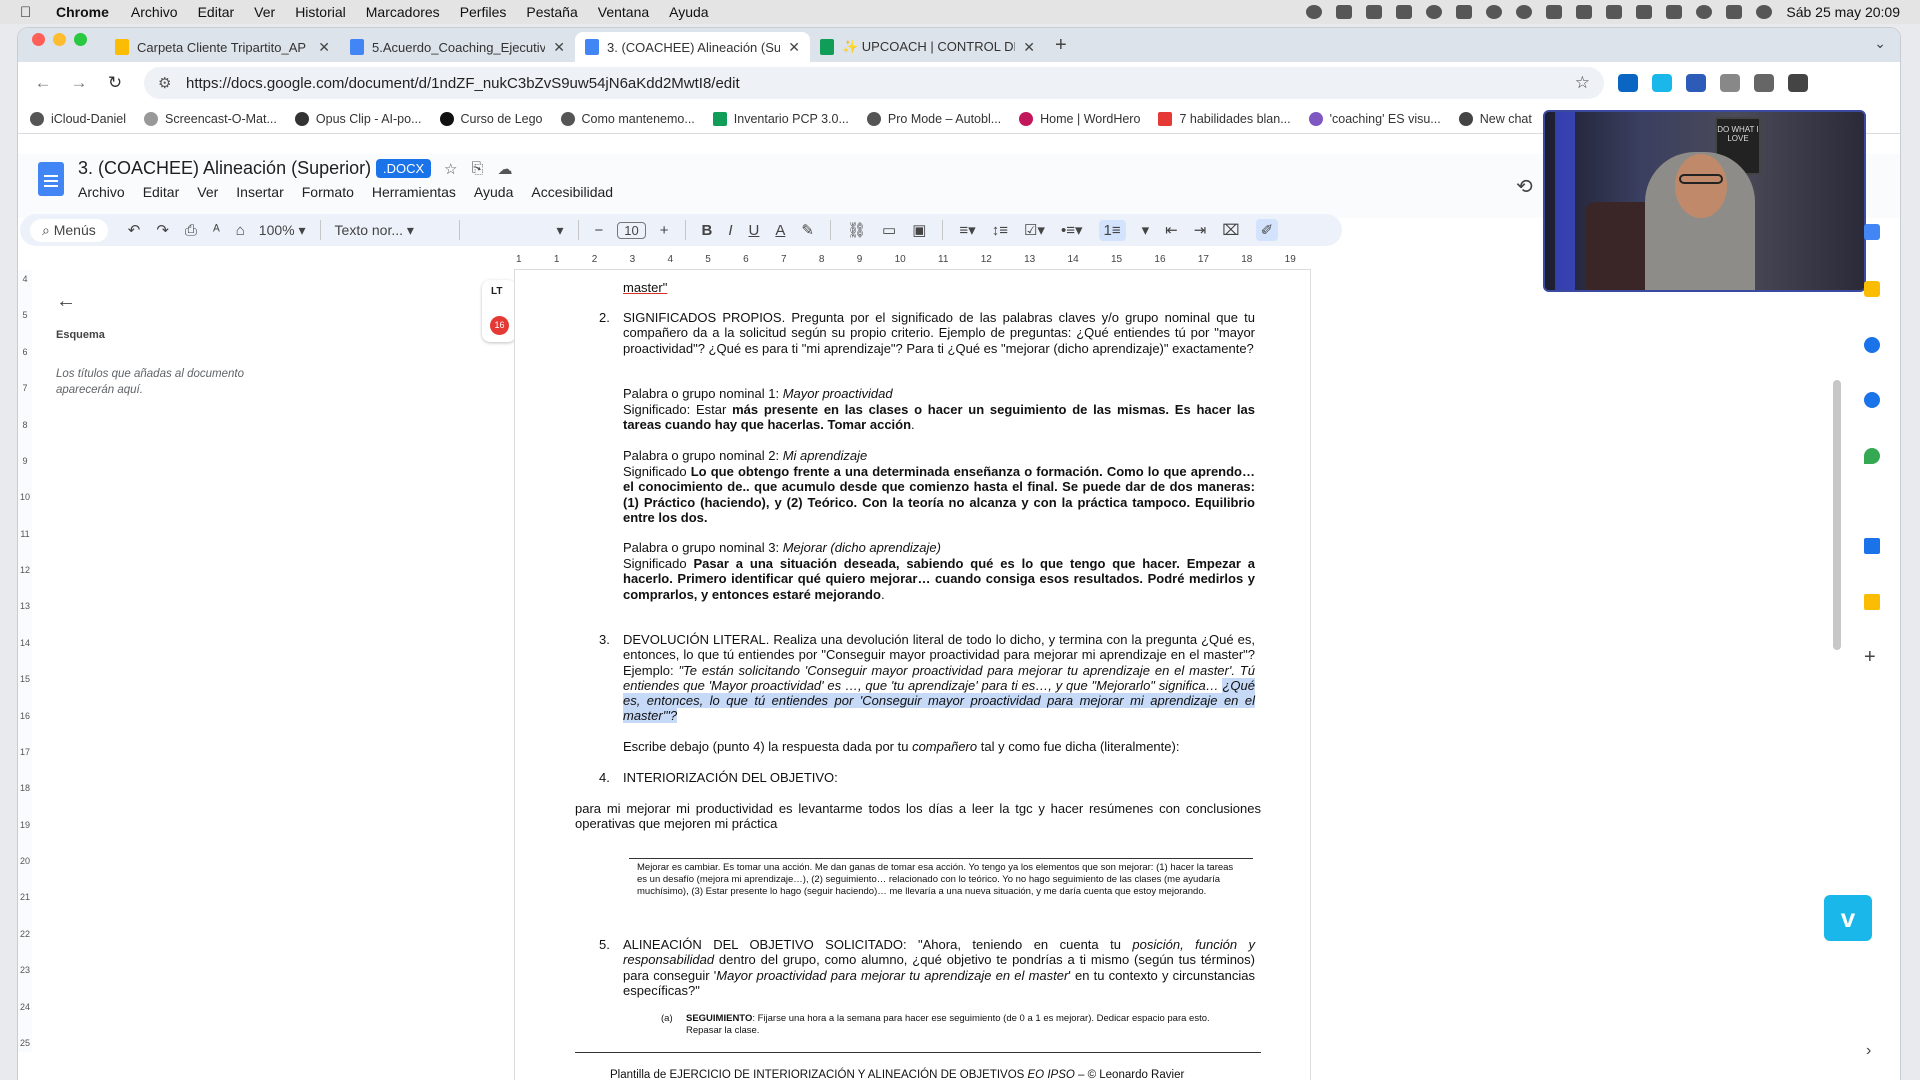  I want to click on play-icon, so click(1524, 12).